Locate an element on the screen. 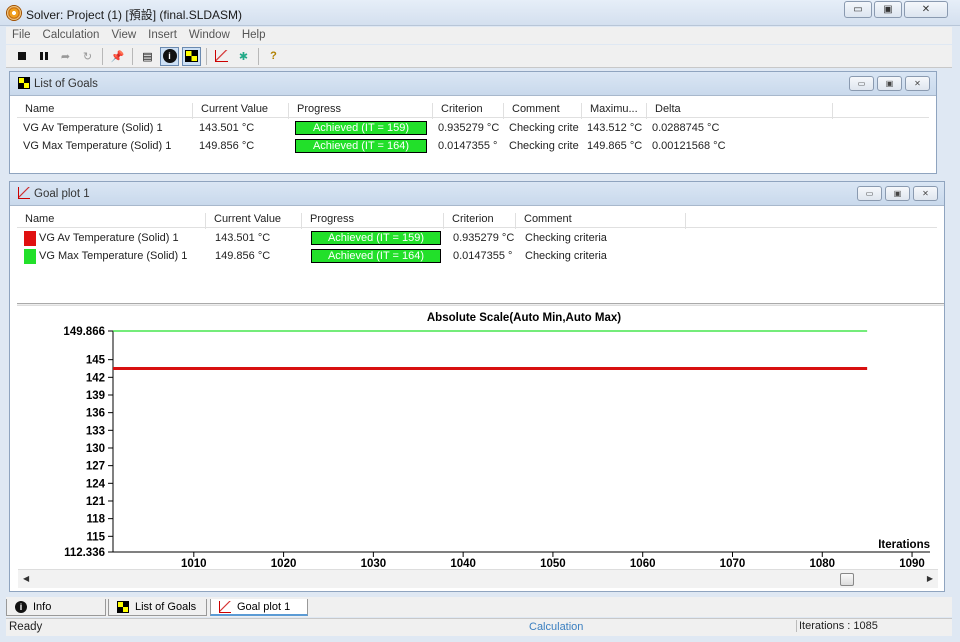  plot-divider is located at coordinates (480, 304).